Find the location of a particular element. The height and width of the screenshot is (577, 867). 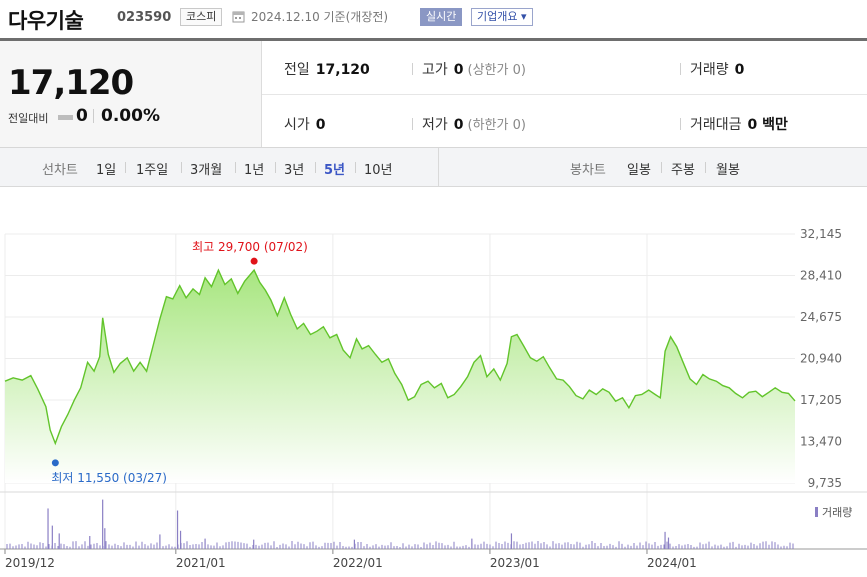

prev-close-value: 17,120 is located at coordinates (342, 70).